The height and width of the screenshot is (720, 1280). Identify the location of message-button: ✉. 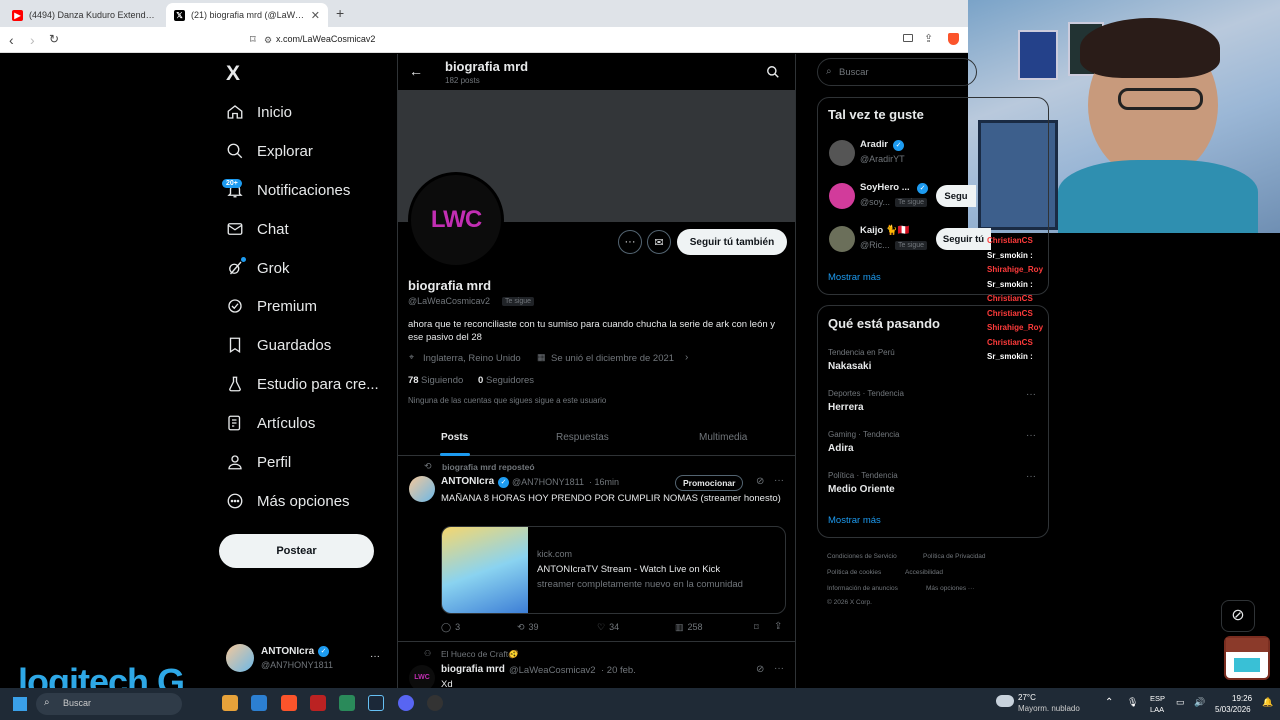
(659, 242).